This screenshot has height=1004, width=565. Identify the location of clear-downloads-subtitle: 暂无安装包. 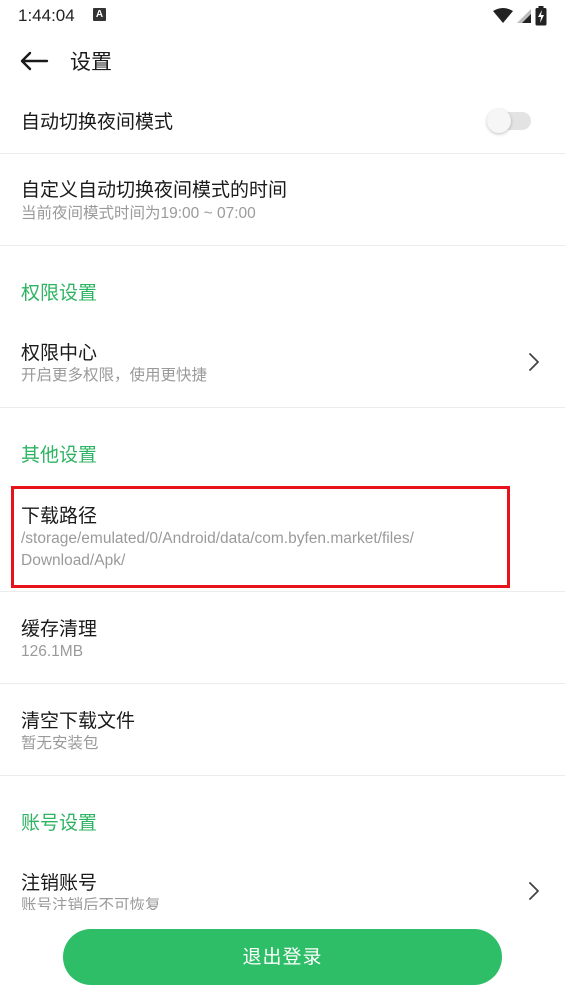
(60, 743).